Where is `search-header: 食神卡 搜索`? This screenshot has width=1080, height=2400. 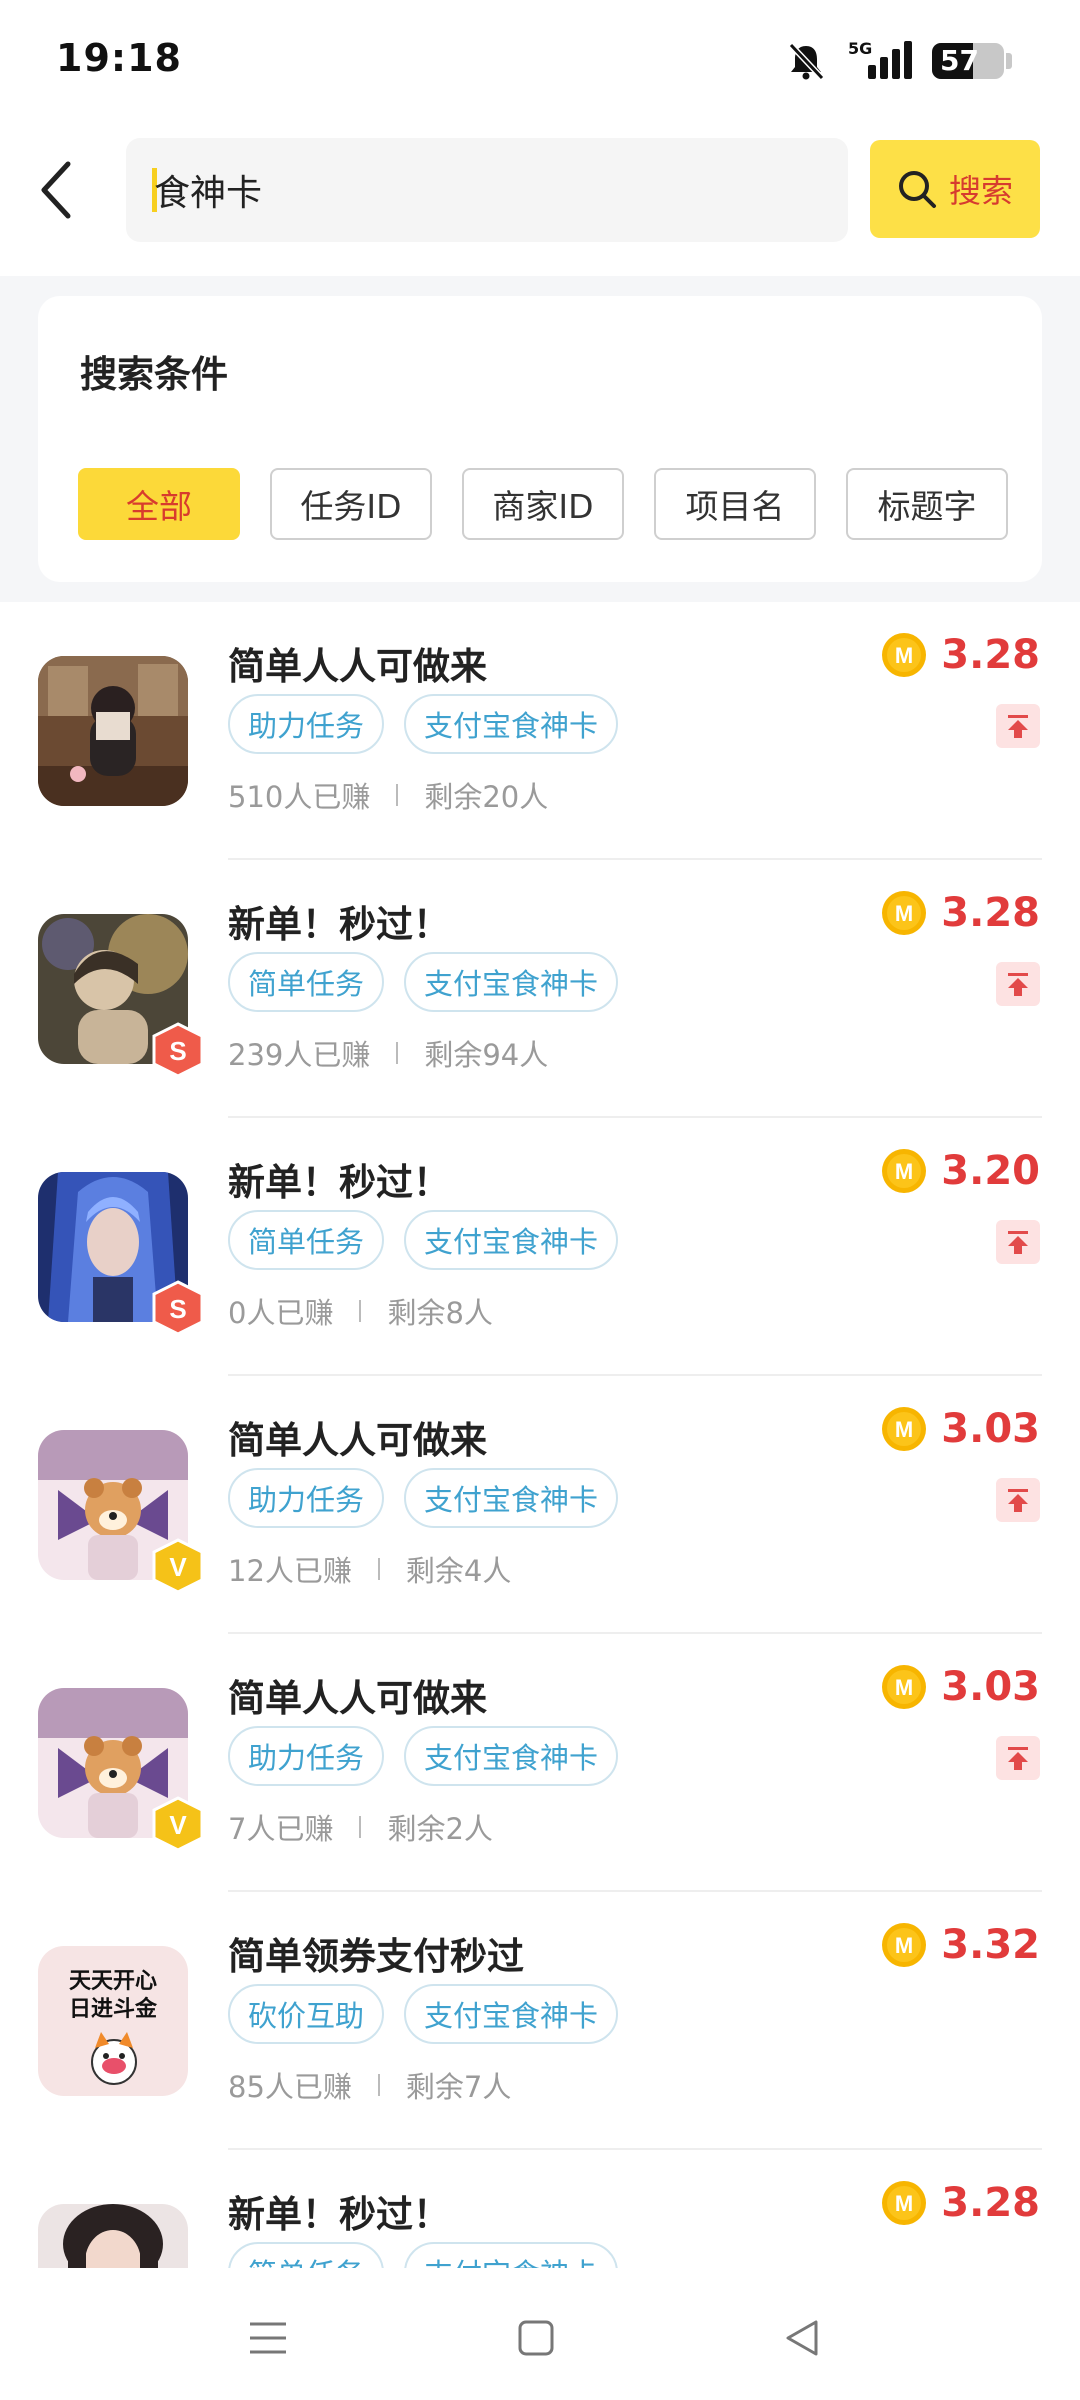
search-header: 食神卡 搜索 is located at coordinates (540, 198).